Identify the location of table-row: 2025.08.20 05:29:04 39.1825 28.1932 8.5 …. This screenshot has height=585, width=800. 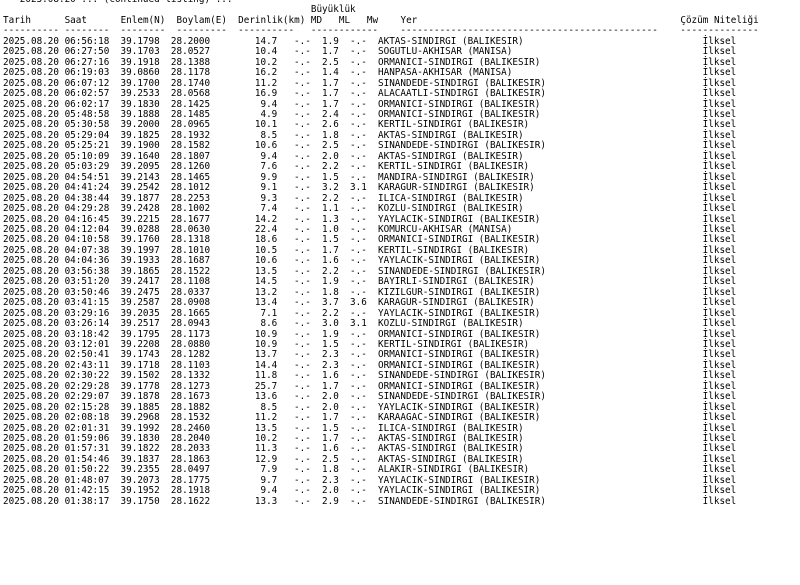
(370, 135).